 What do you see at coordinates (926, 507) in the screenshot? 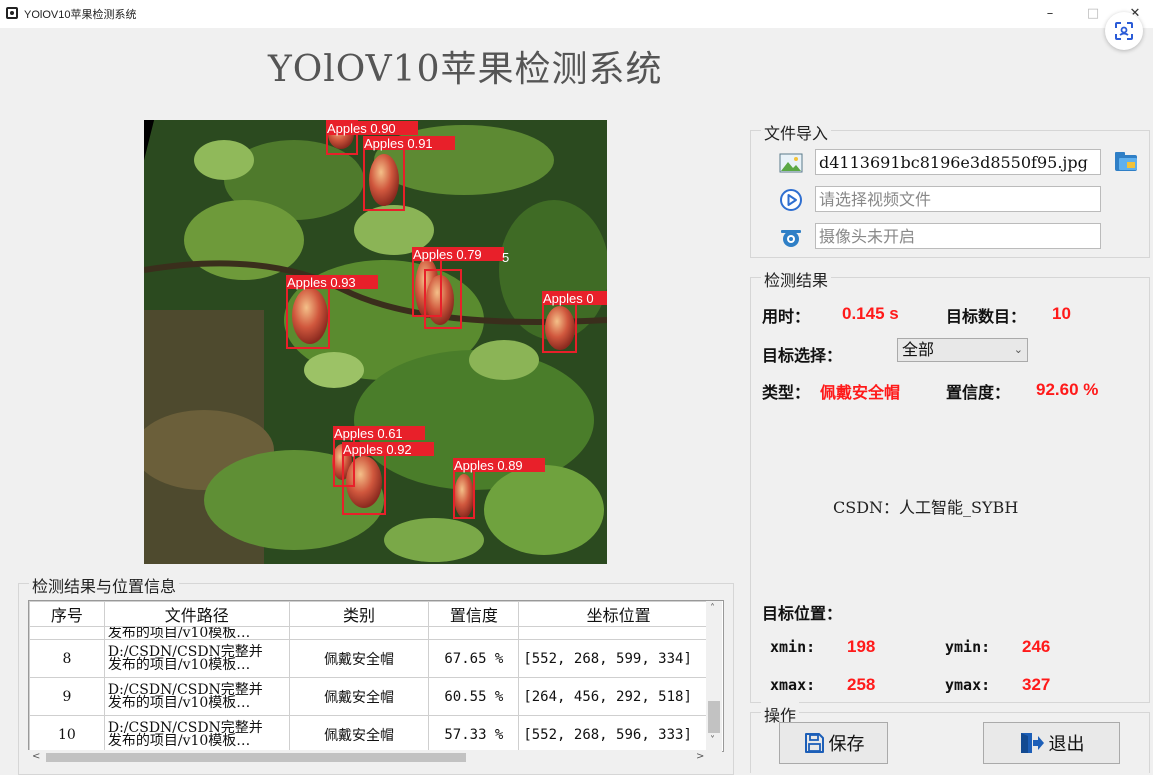
I see `csdn-credit: CSDN：人工智能_SYBH` at bounding box center [926, 507].